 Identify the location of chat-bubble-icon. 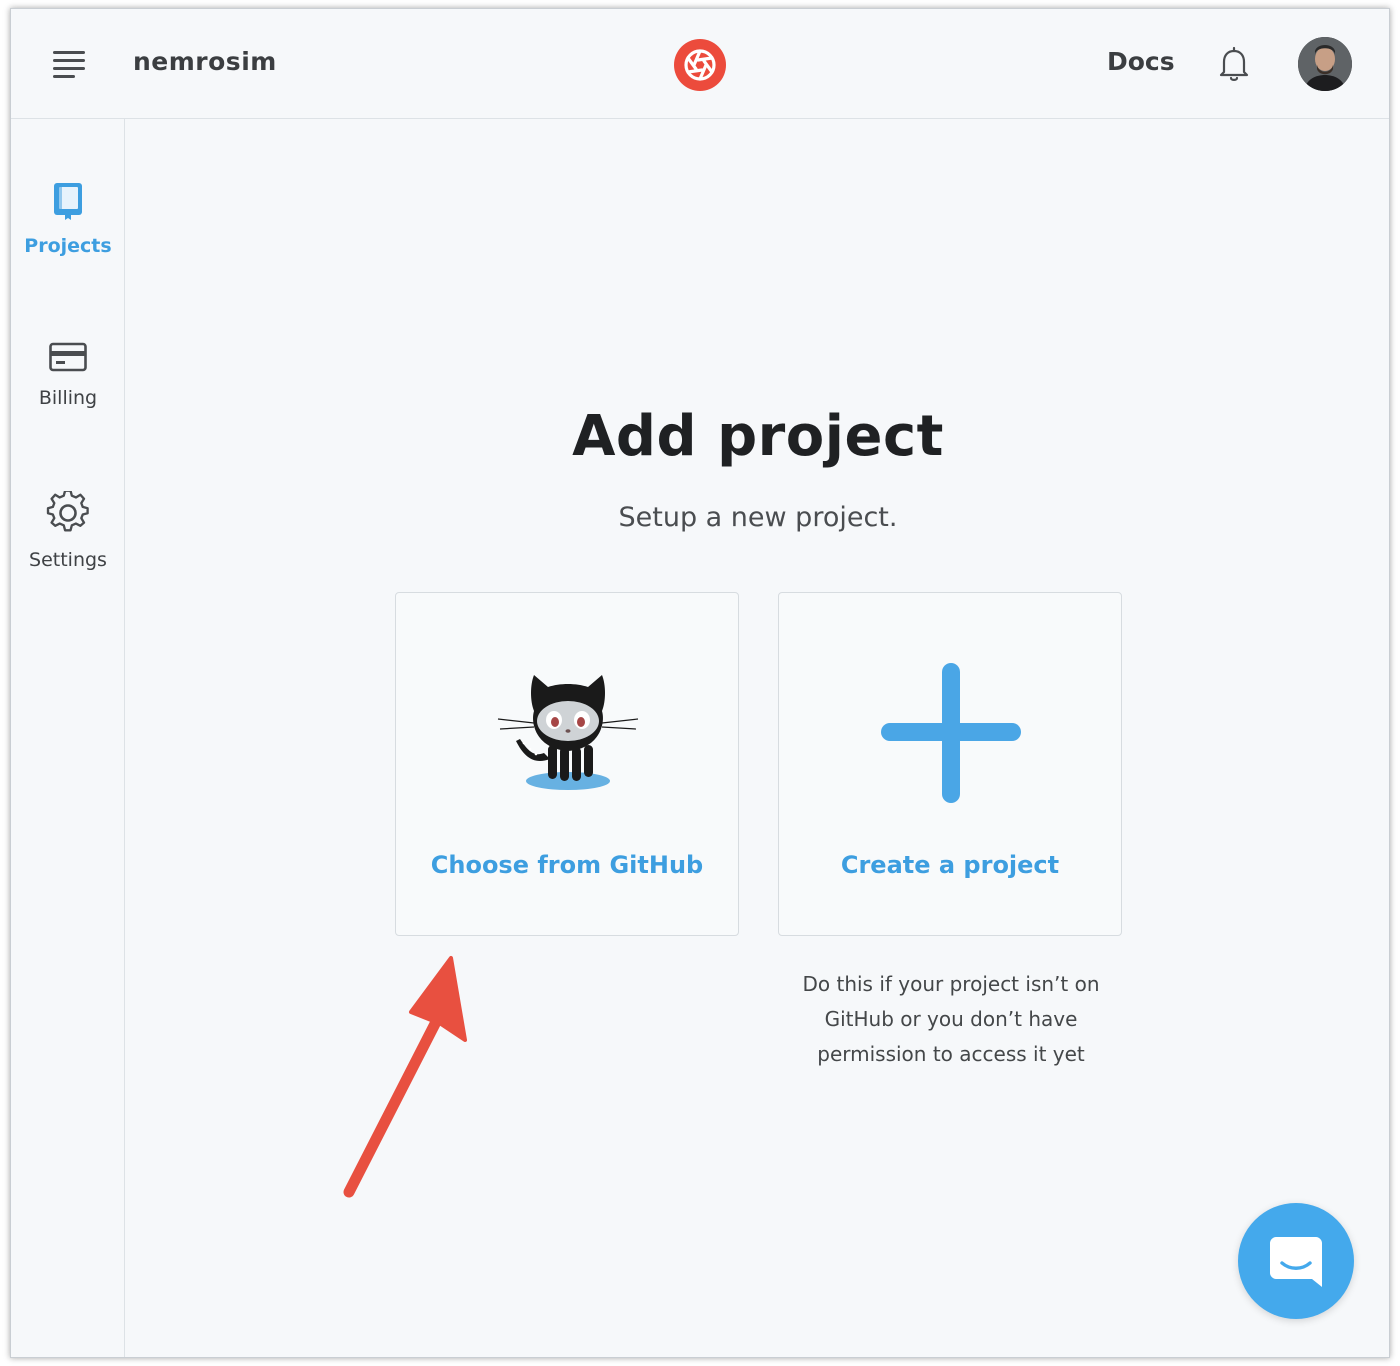
(1296, 1262).